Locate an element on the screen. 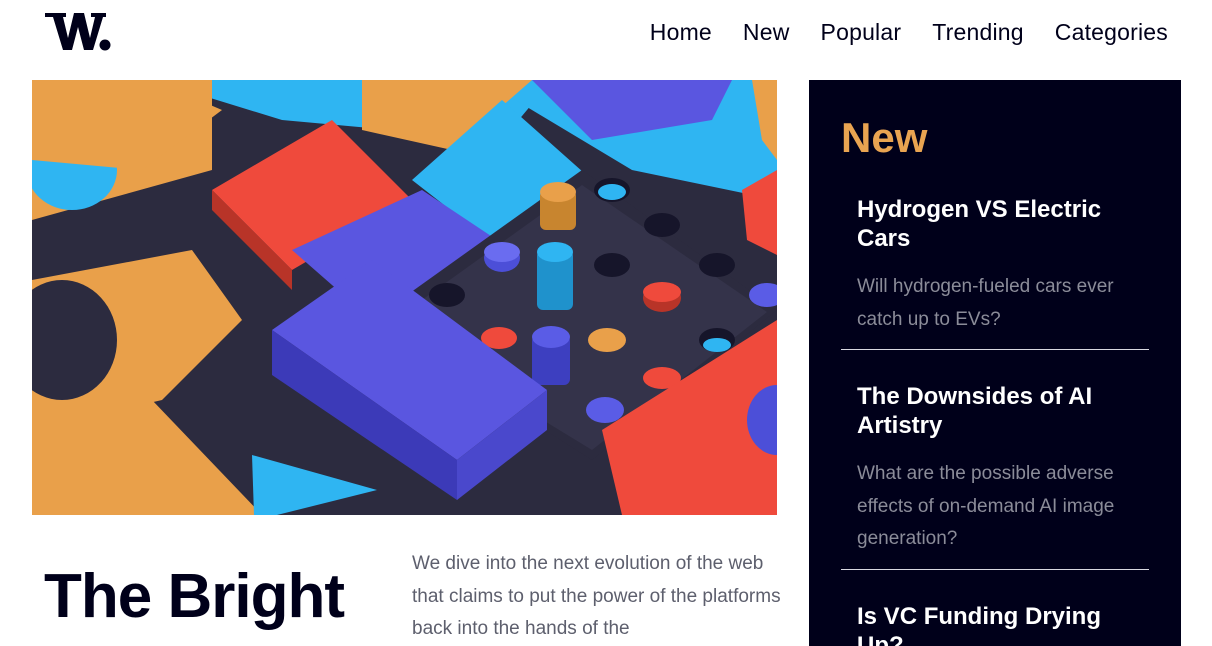  article-title: The Bright is located at coordinates (194, 597).